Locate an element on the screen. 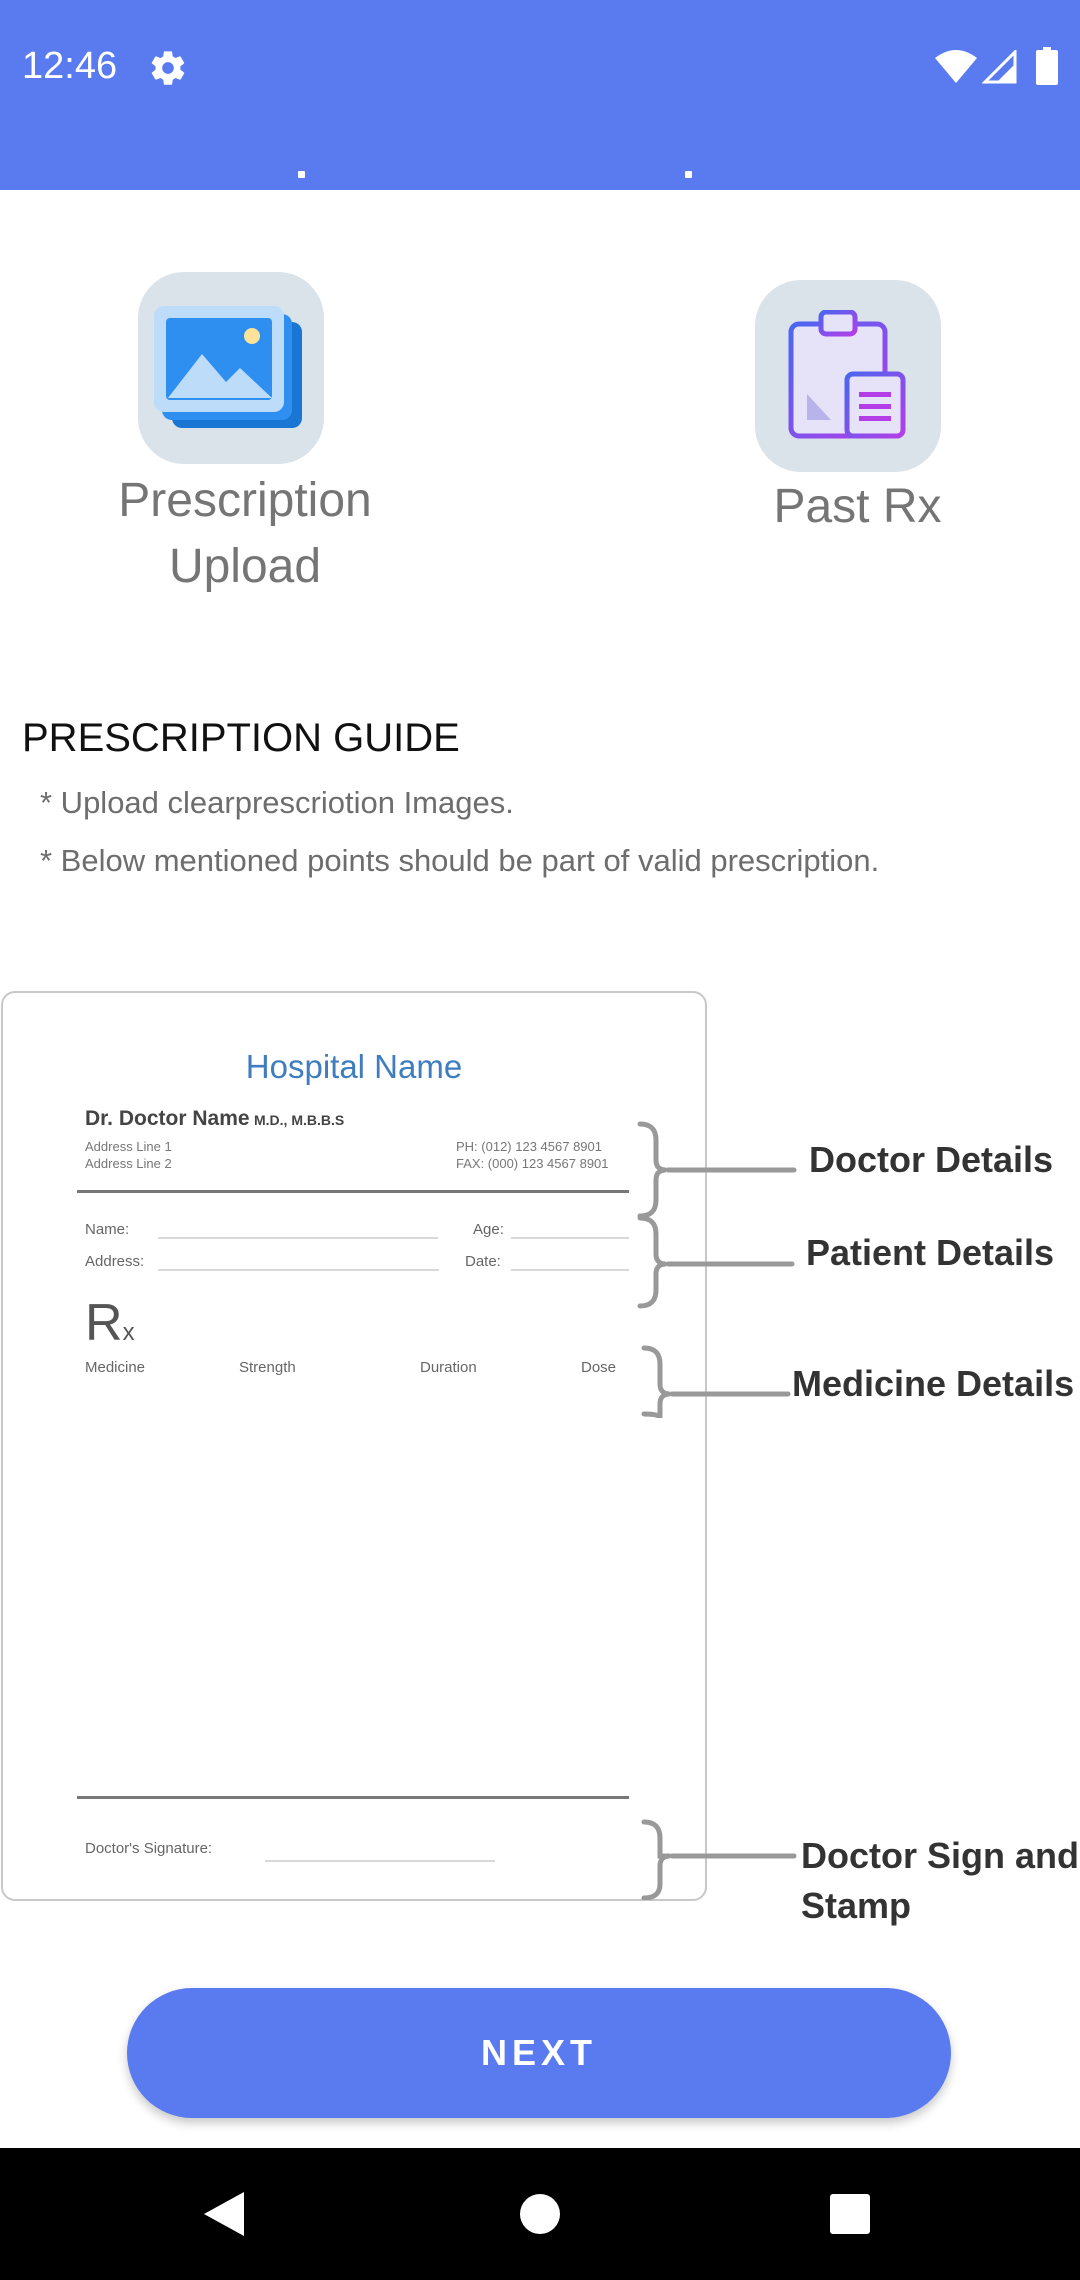  annotation-braces is located at coordinates (717, 1510).